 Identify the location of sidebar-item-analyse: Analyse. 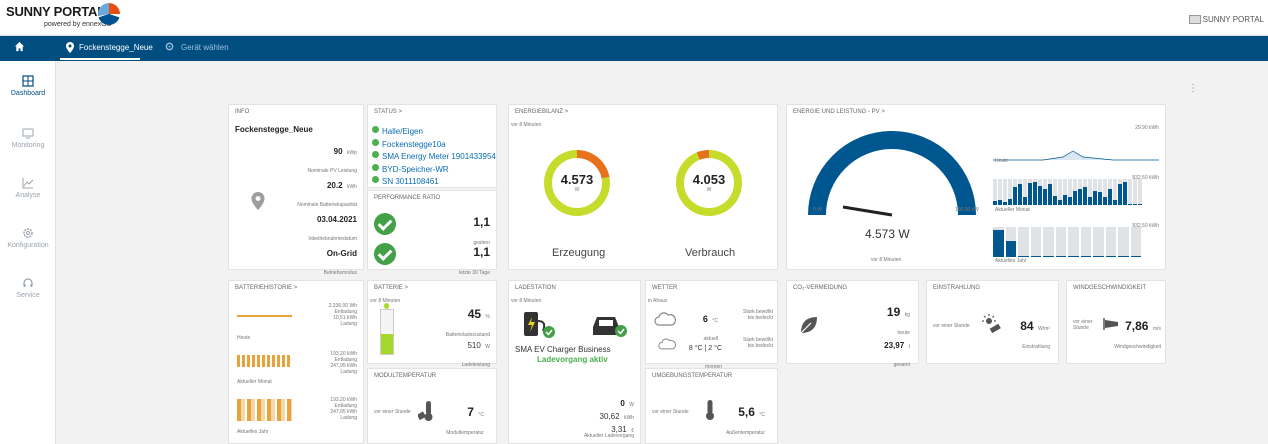
(28, 188).